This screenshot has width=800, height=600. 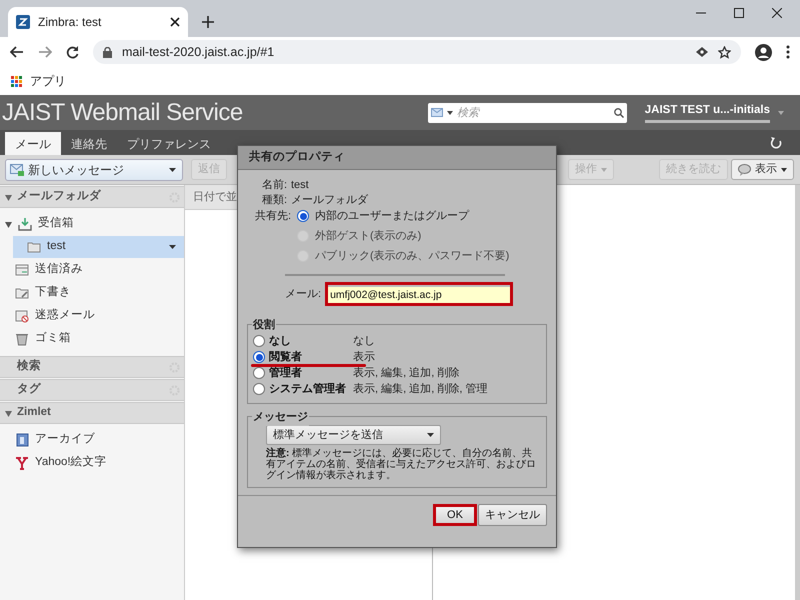 I want to click on envelope-icon, so click(x=436, y=112).